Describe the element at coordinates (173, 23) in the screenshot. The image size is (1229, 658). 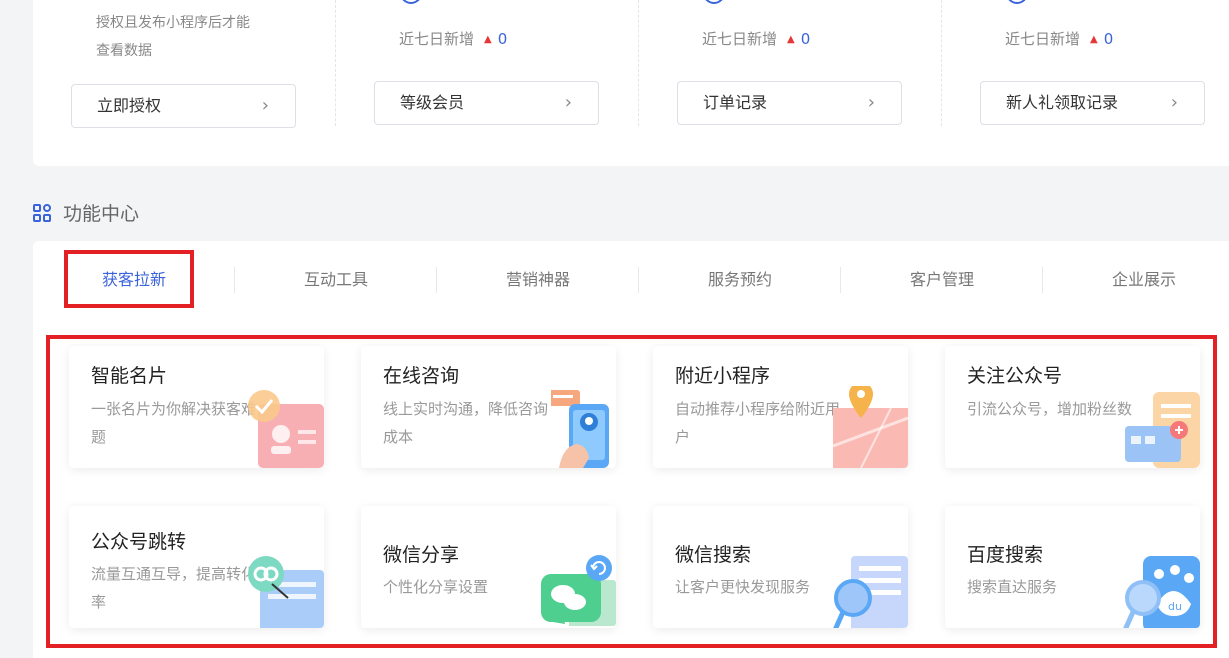
I see `auth-hint-line1: 授权且发布小程序后才能` at that location.